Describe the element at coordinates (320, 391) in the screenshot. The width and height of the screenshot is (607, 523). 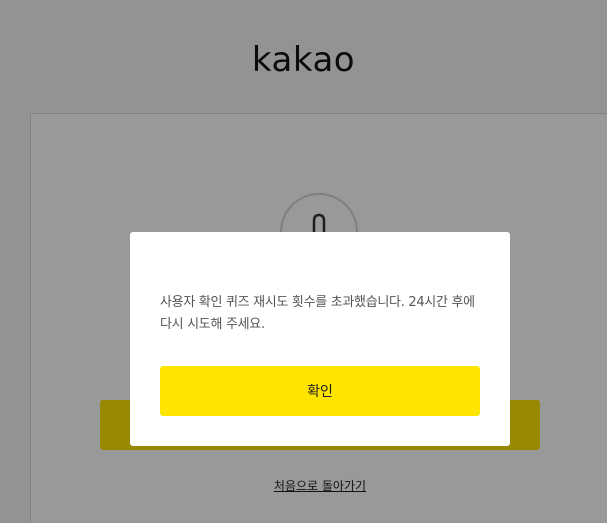
I see `confirm-button: 확인` at that location.